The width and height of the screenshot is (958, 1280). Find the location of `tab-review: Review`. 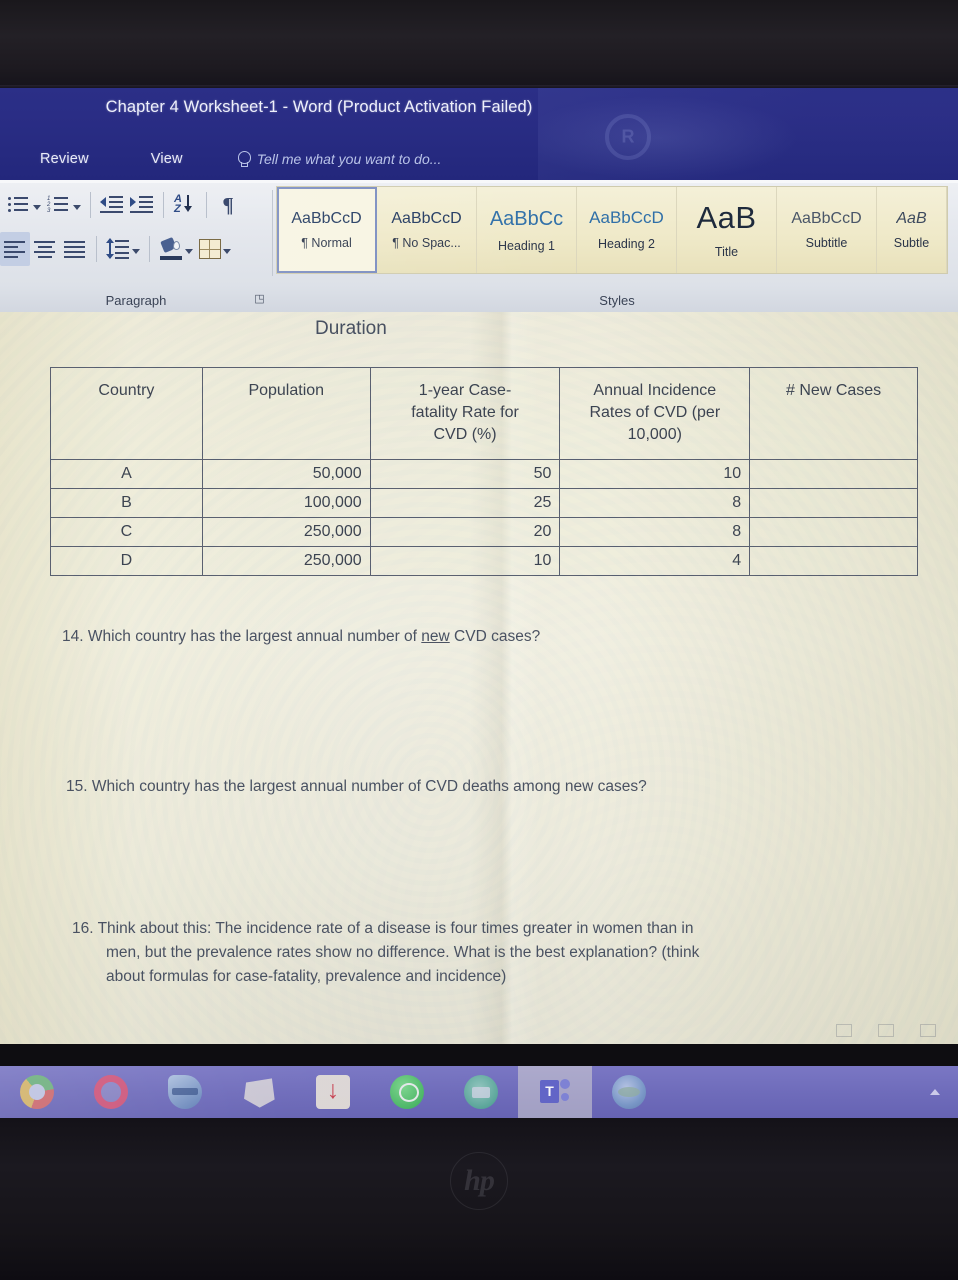

tab-review: Review is located at coordinates (64, 159).